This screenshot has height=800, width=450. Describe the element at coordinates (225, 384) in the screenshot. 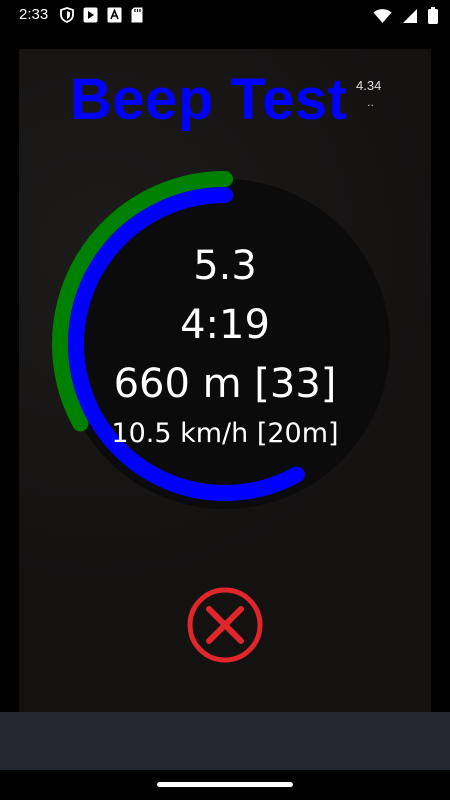

I see `distance-readout: 660 m [33]` at that location.